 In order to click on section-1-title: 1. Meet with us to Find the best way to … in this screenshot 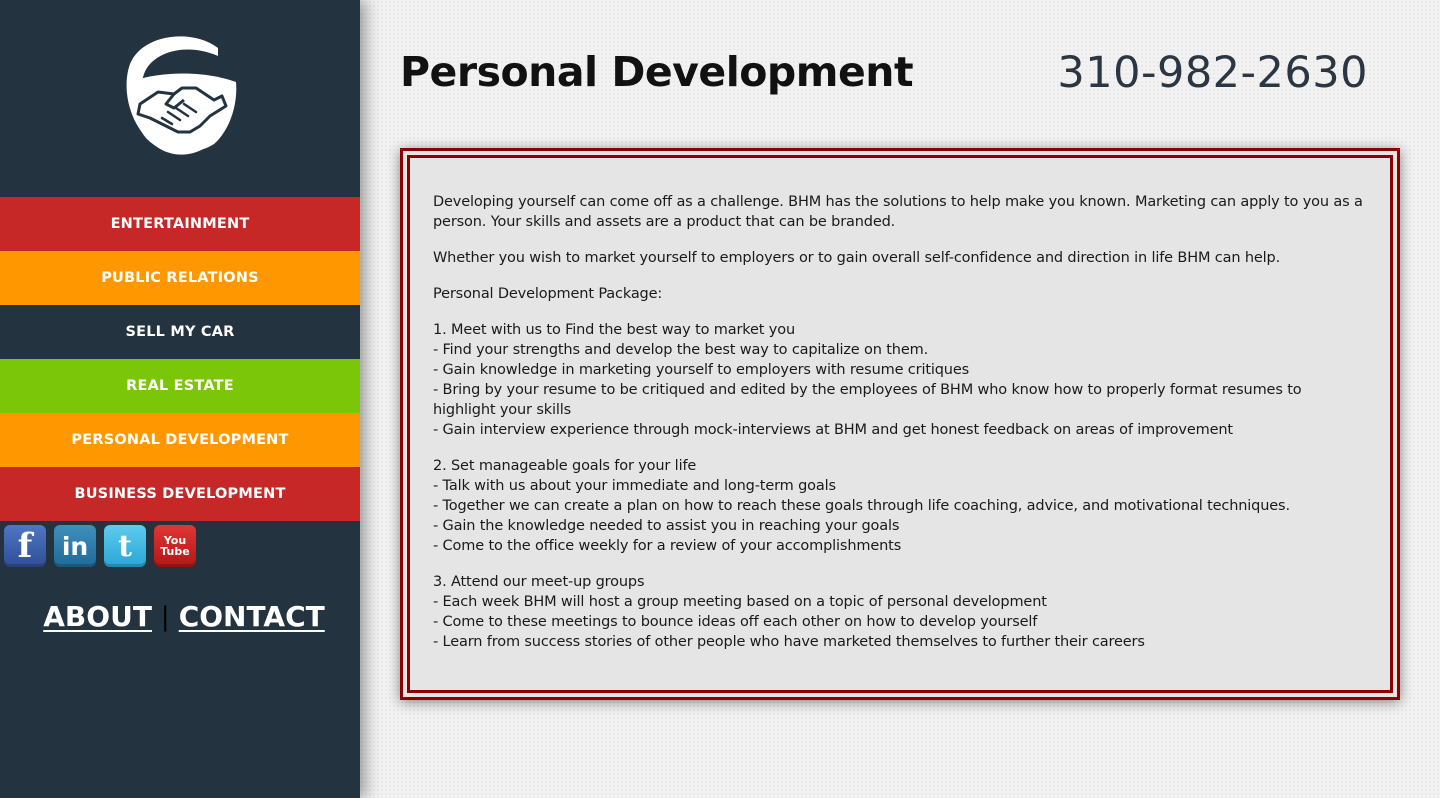, I will do `click(614, 330)`.